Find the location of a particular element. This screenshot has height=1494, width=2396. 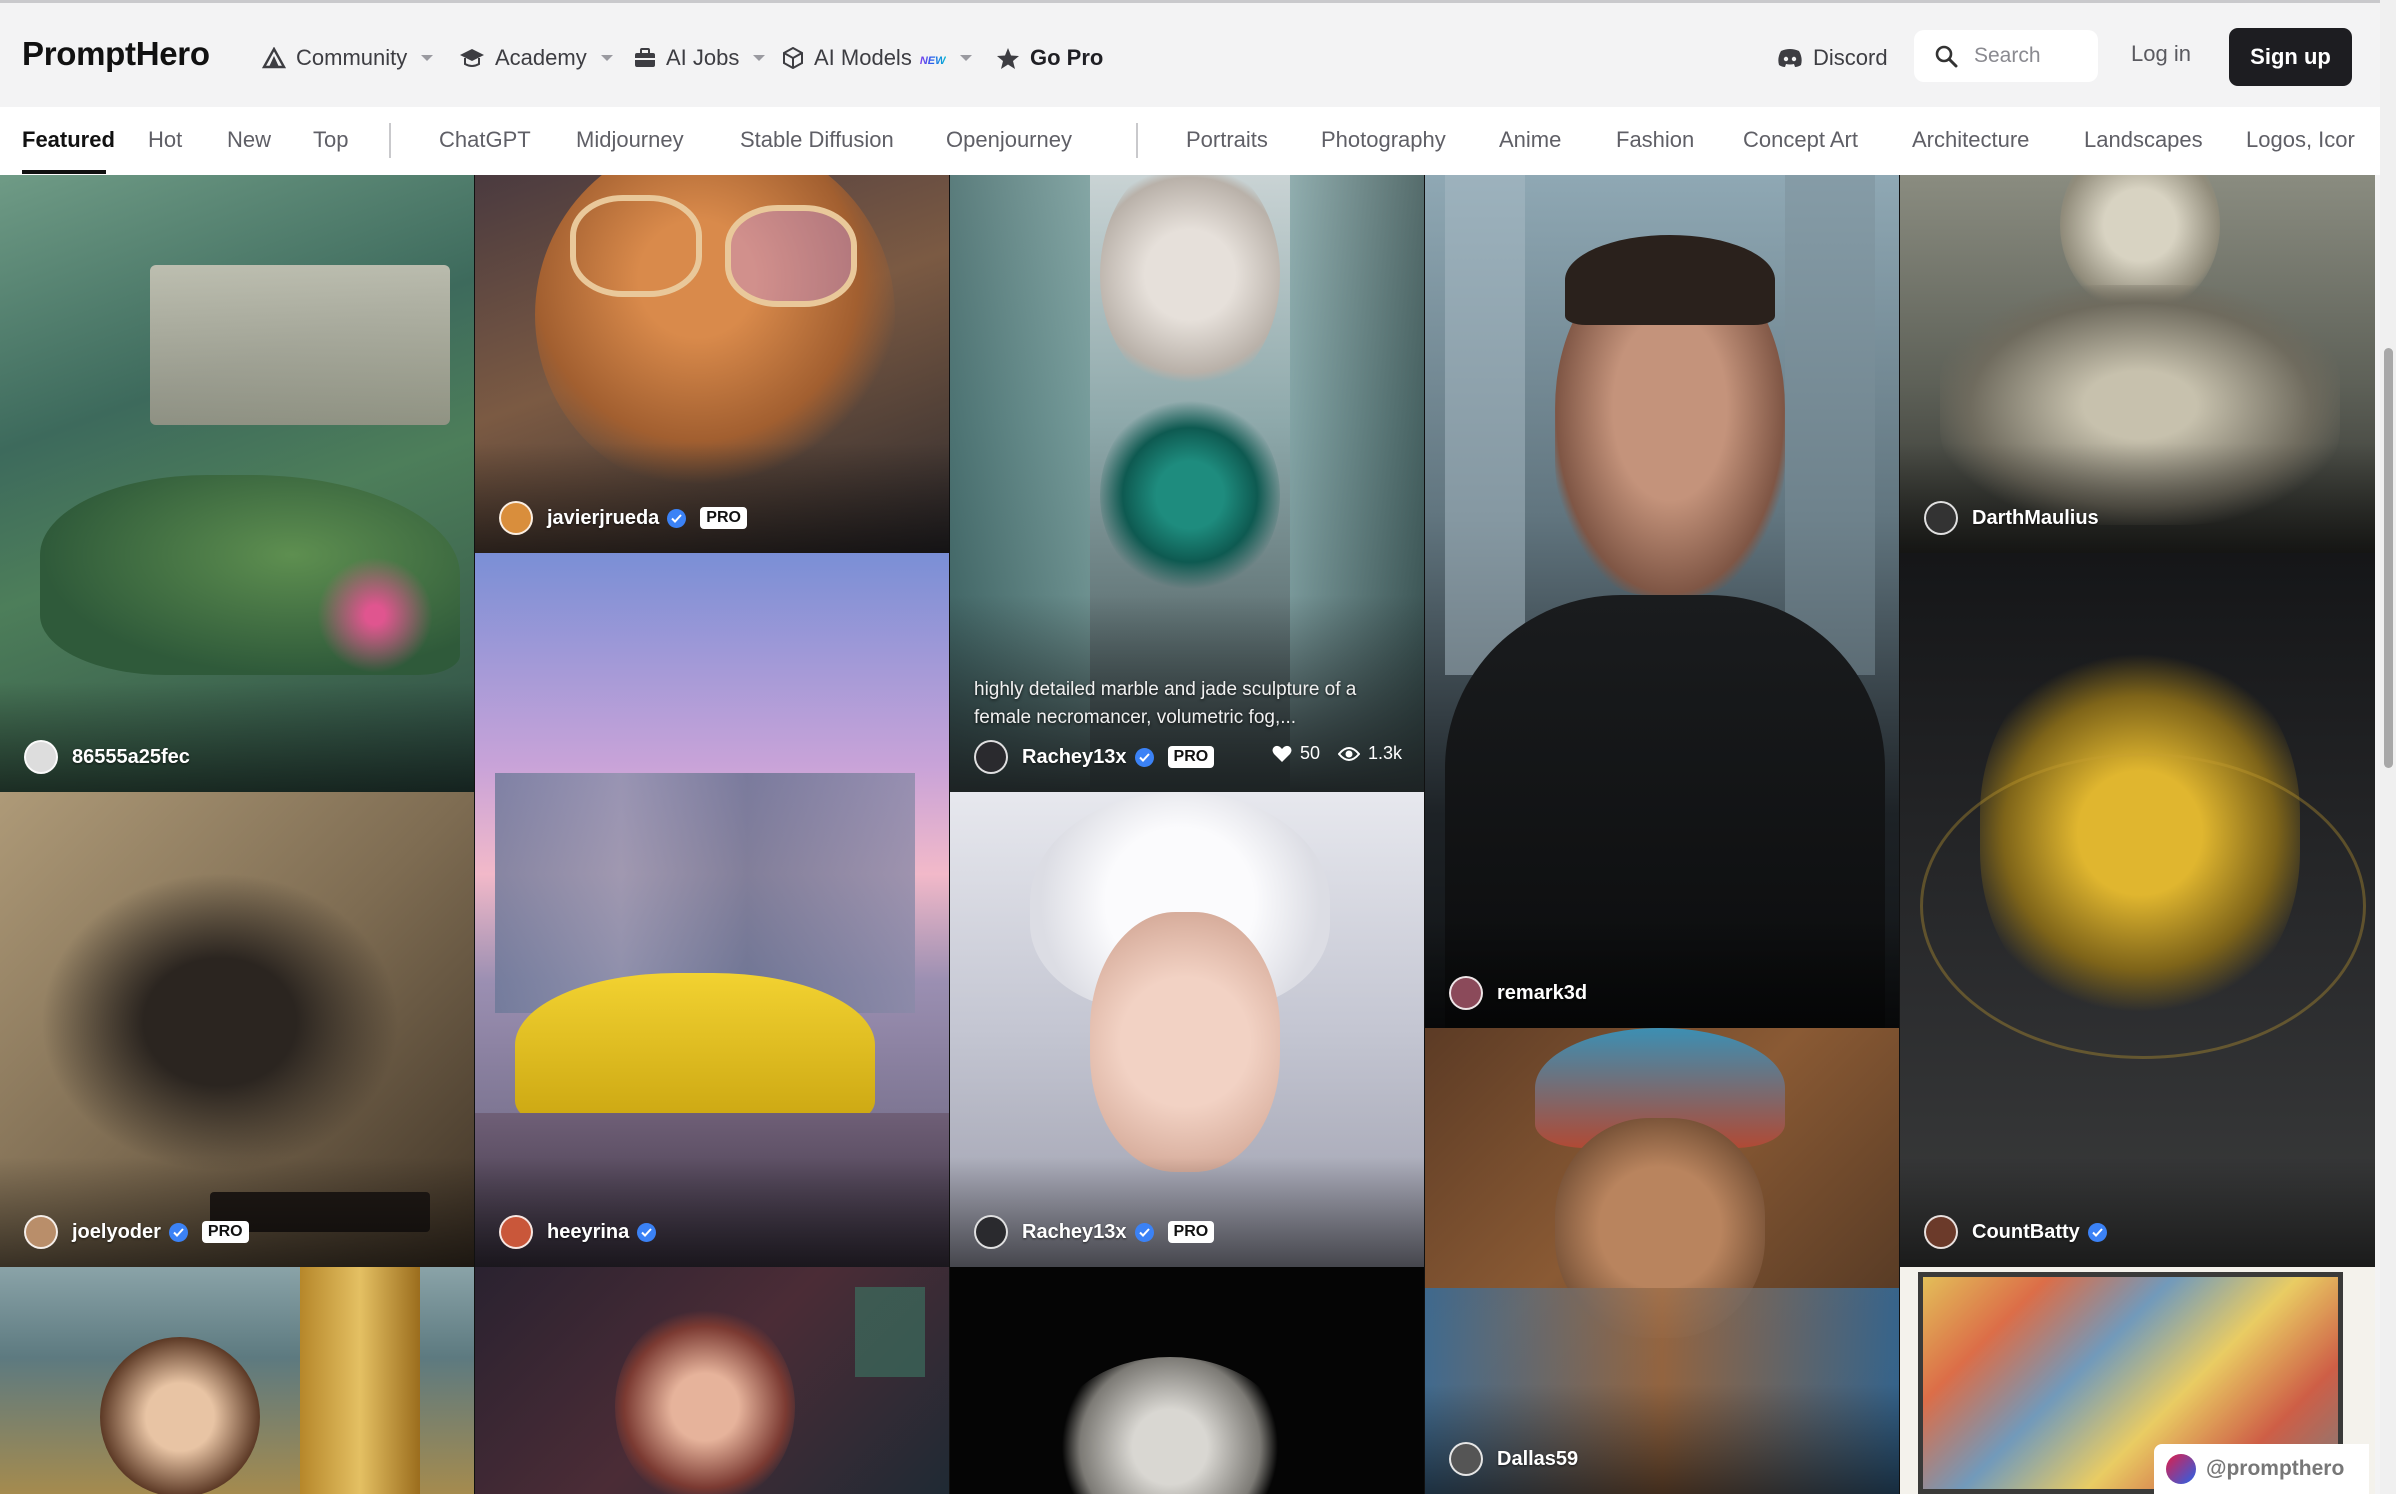

tab-stable-diffusion: Stable Diffusion is located at coordinates (817, 140).